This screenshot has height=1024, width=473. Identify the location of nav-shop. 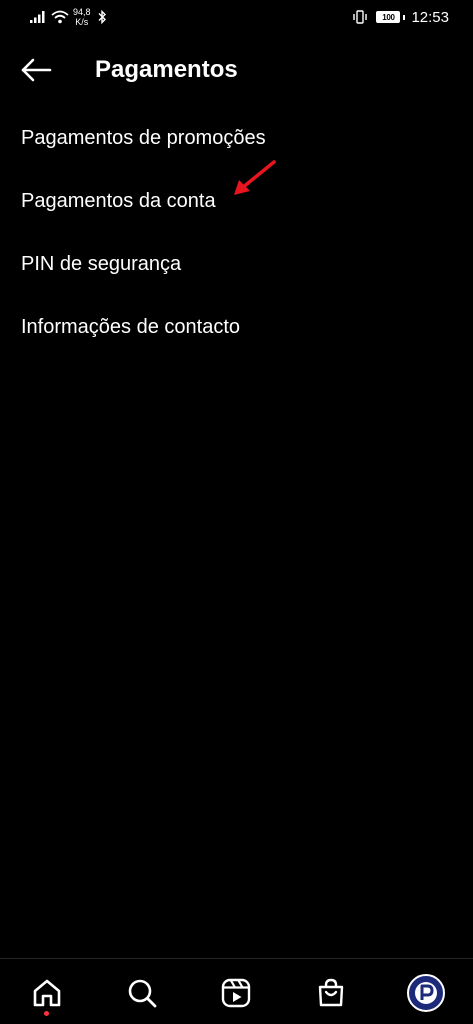
(331, 993).